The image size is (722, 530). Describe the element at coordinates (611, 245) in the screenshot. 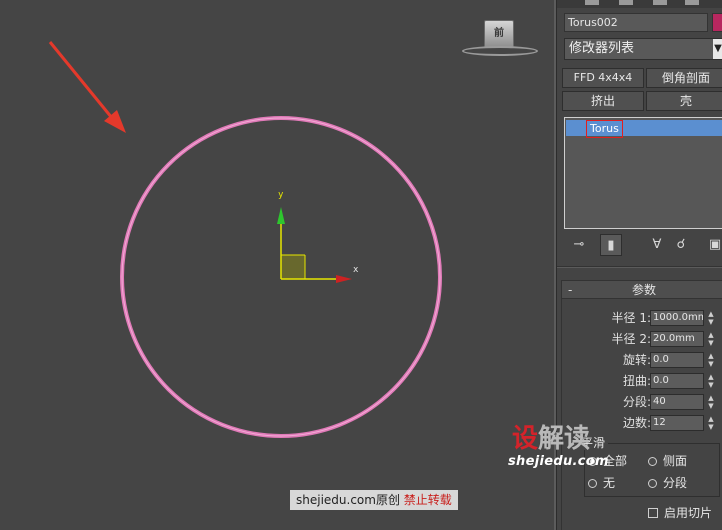

I see `show-end-result-icon: ▮` at that location.